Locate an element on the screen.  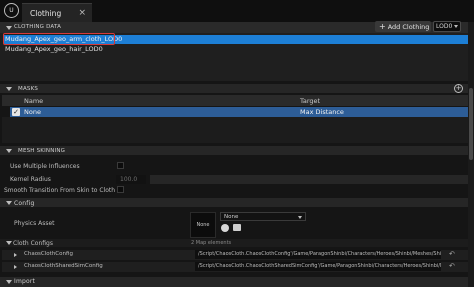
cloth-configs-count: 2 Map elements is located at coordinates (211, 243).